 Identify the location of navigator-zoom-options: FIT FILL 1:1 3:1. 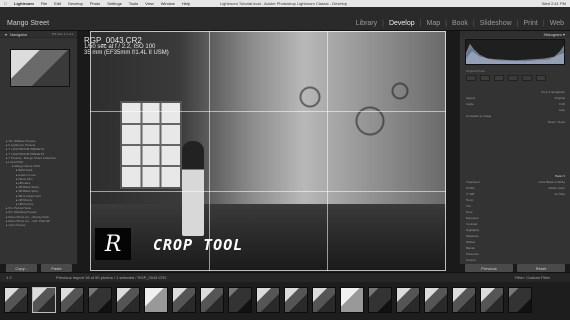
(62, 34).